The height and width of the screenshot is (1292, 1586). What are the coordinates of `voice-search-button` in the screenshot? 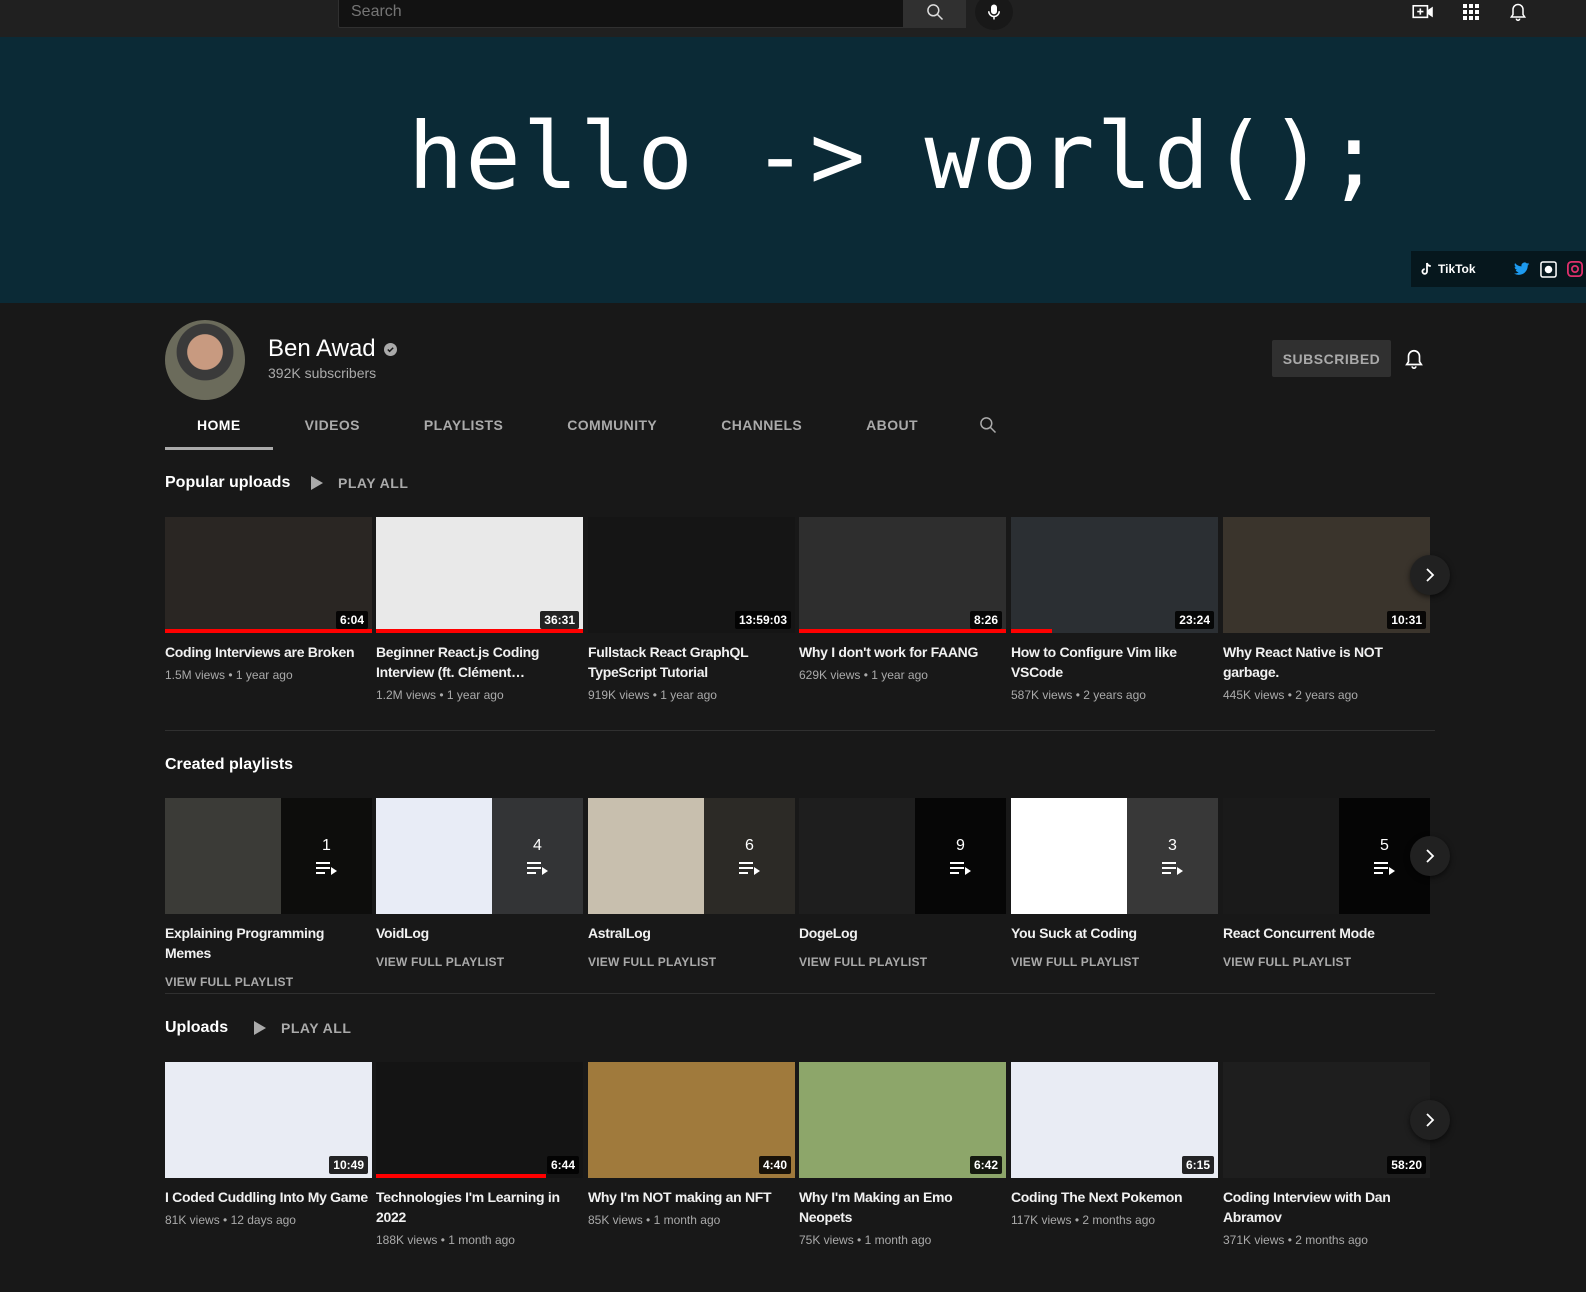 It's located at (994, 15).